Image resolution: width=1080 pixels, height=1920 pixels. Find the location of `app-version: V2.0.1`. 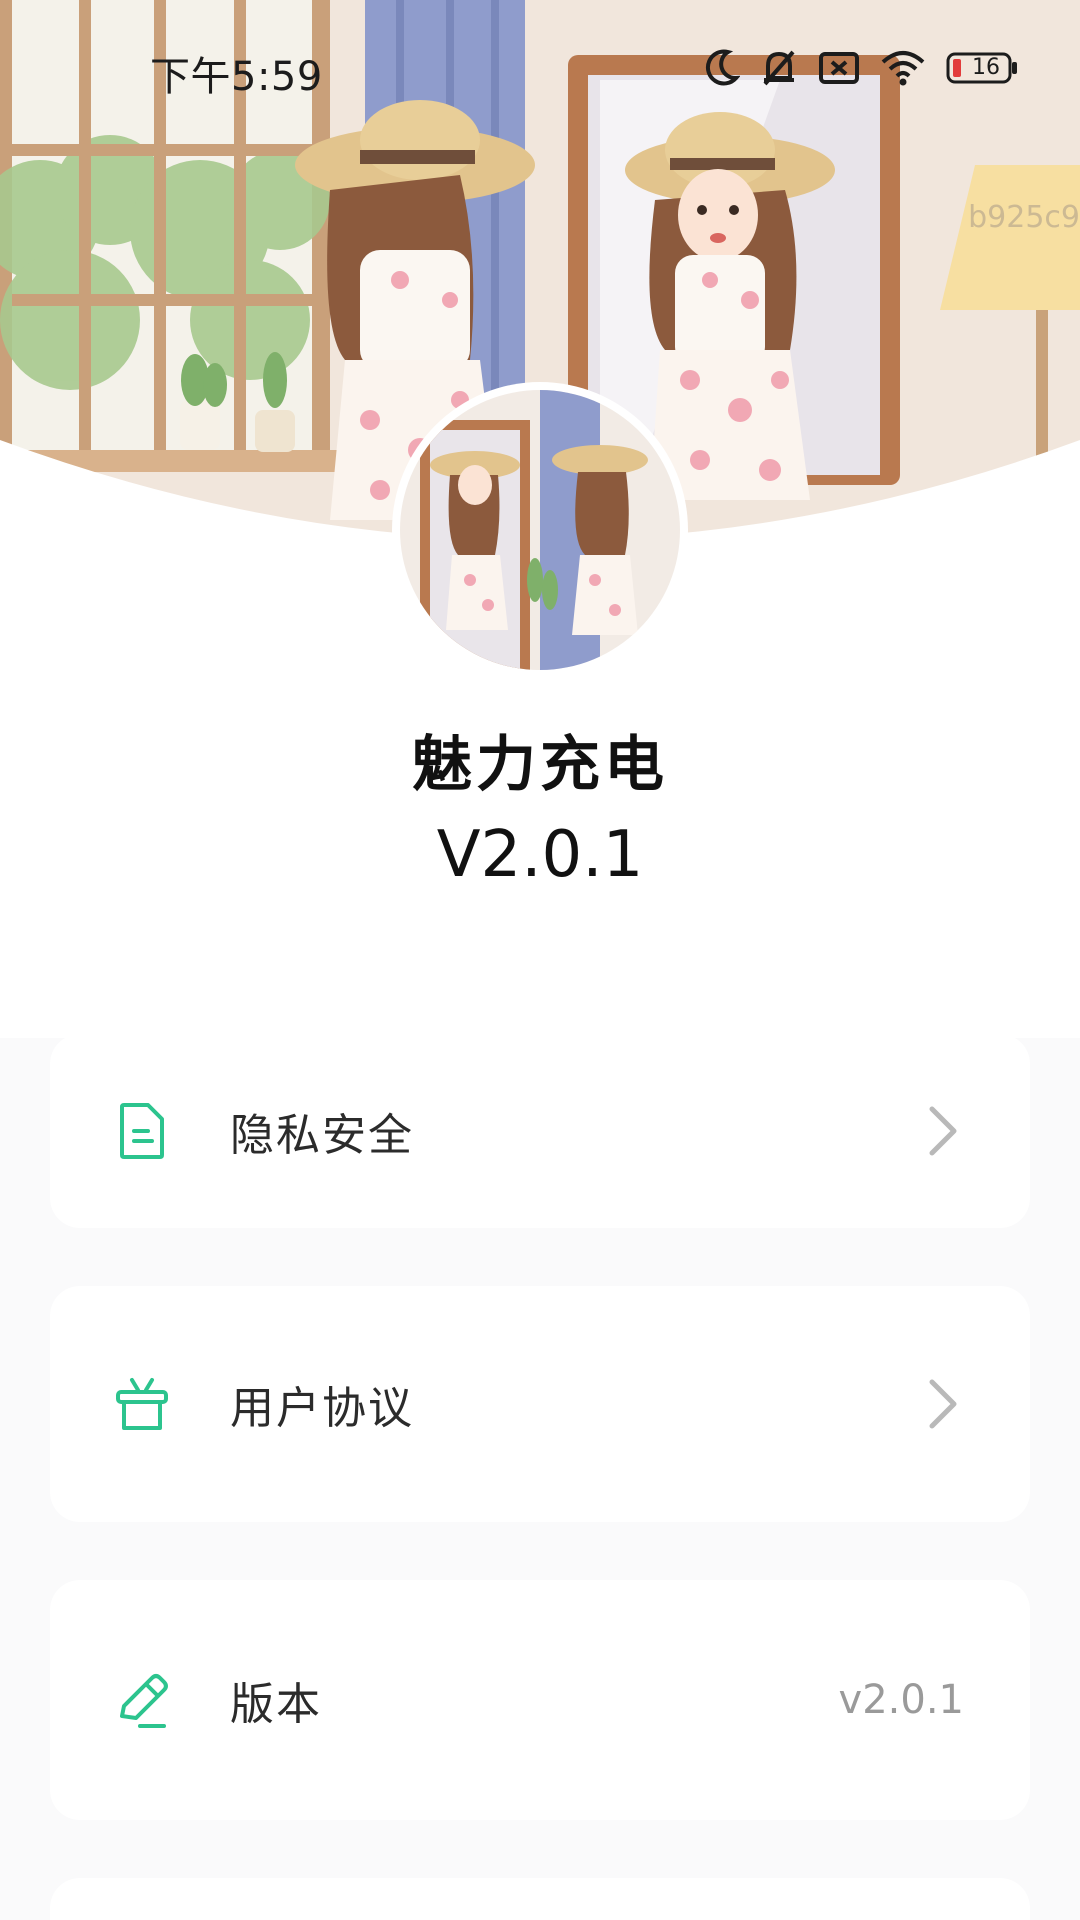

app-version: V2.0.1 is located at coordinates (540, 855).